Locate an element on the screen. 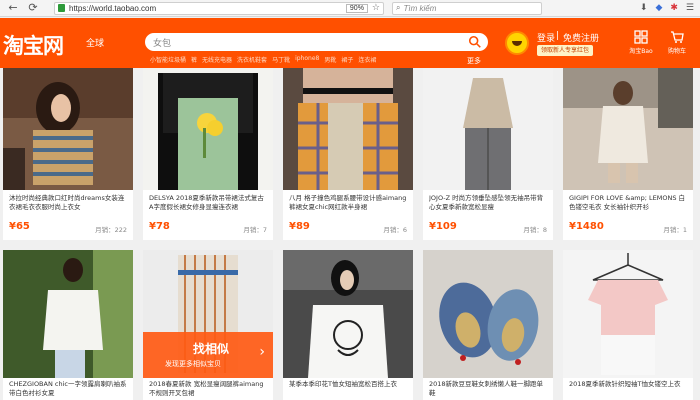 The width and height of the screenshot is (700, 400). product-title: 沐拉时尚经典款口红时尚dreams女装连衣裙毛衣衣服时尚上衣女 is located at coordinates (68, 203).